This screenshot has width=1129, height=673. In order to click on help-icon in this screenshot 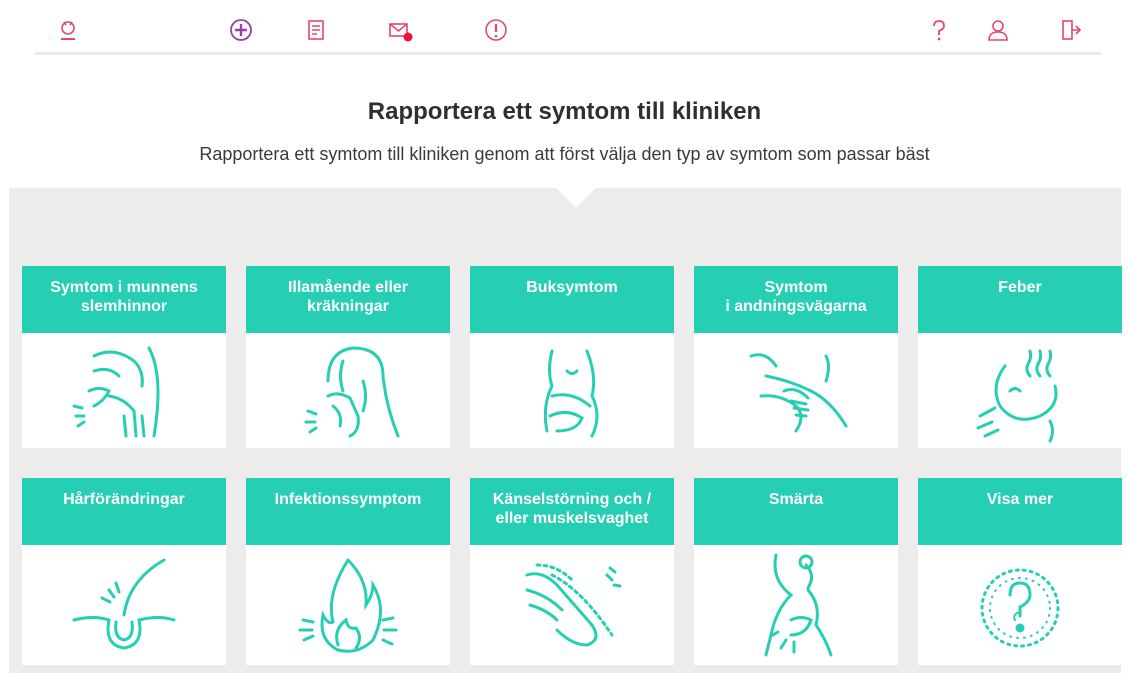, I will do `click(939, 30)`.